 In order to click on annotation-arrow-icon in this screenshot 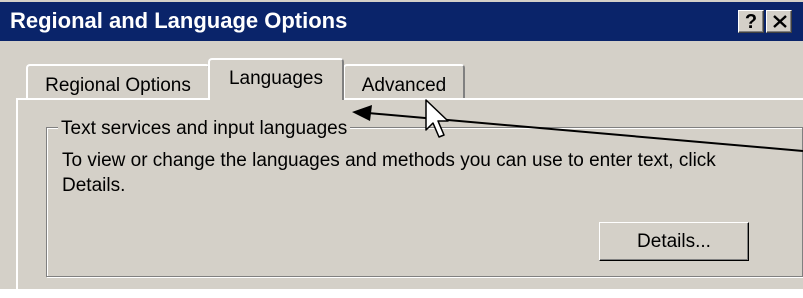, I will do `click(577, 128)`.